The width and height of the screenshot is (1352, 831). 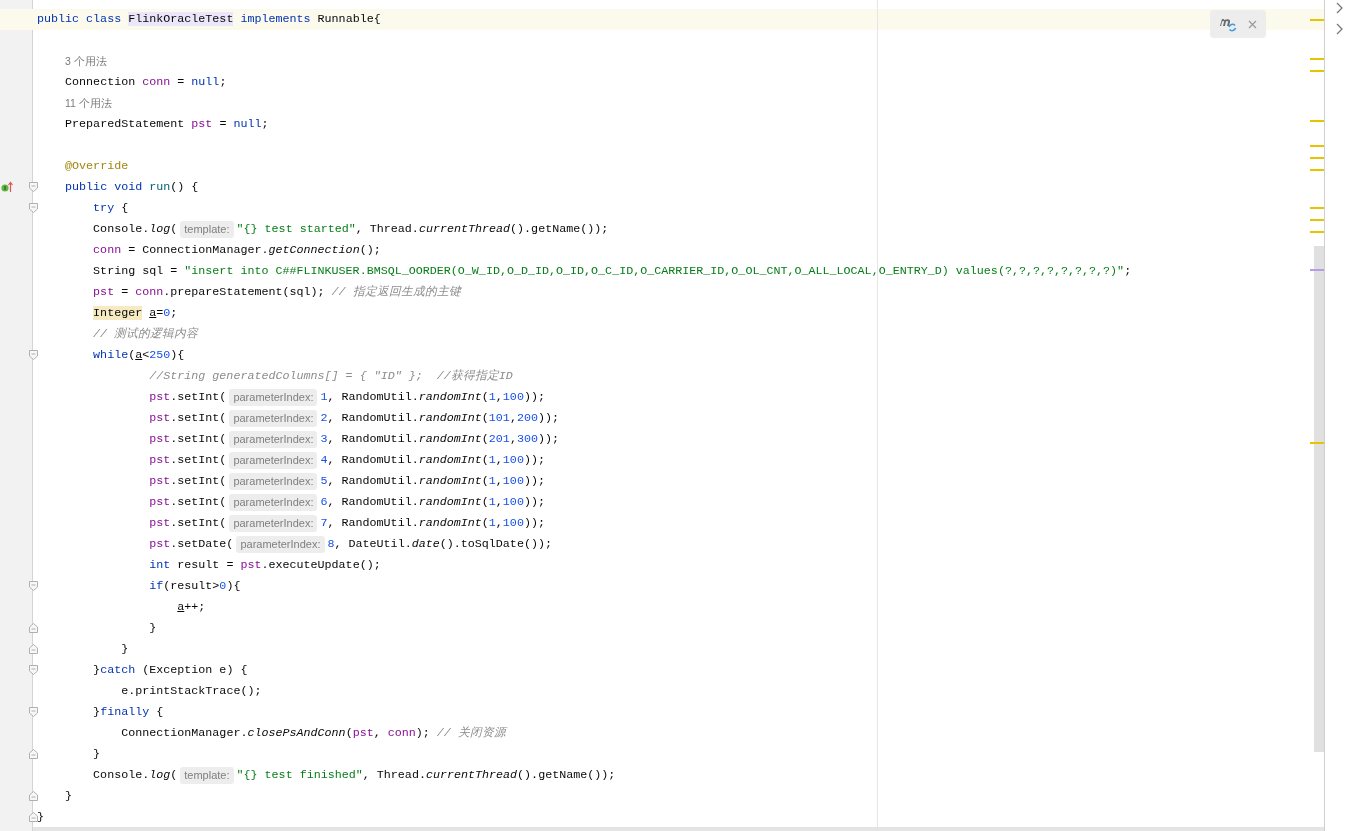 What do you see at coordinates (331, 376) in the screenshot?
I see `code-text: //String generatedColumns[] = { "ID" }; //获得指定ID` at bounding box center [331, 376].